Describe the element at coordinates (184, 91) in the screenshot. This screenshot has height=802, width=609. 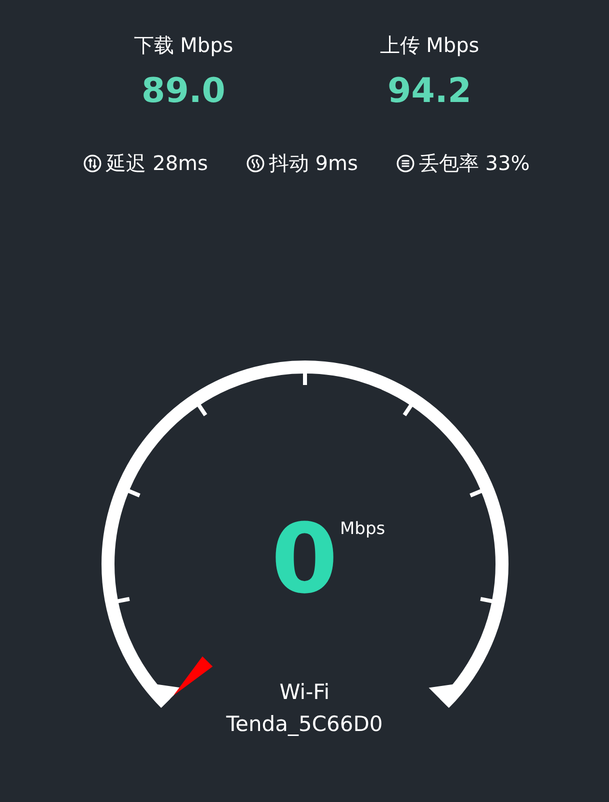
I see `rate-value: 89.0` at that location.